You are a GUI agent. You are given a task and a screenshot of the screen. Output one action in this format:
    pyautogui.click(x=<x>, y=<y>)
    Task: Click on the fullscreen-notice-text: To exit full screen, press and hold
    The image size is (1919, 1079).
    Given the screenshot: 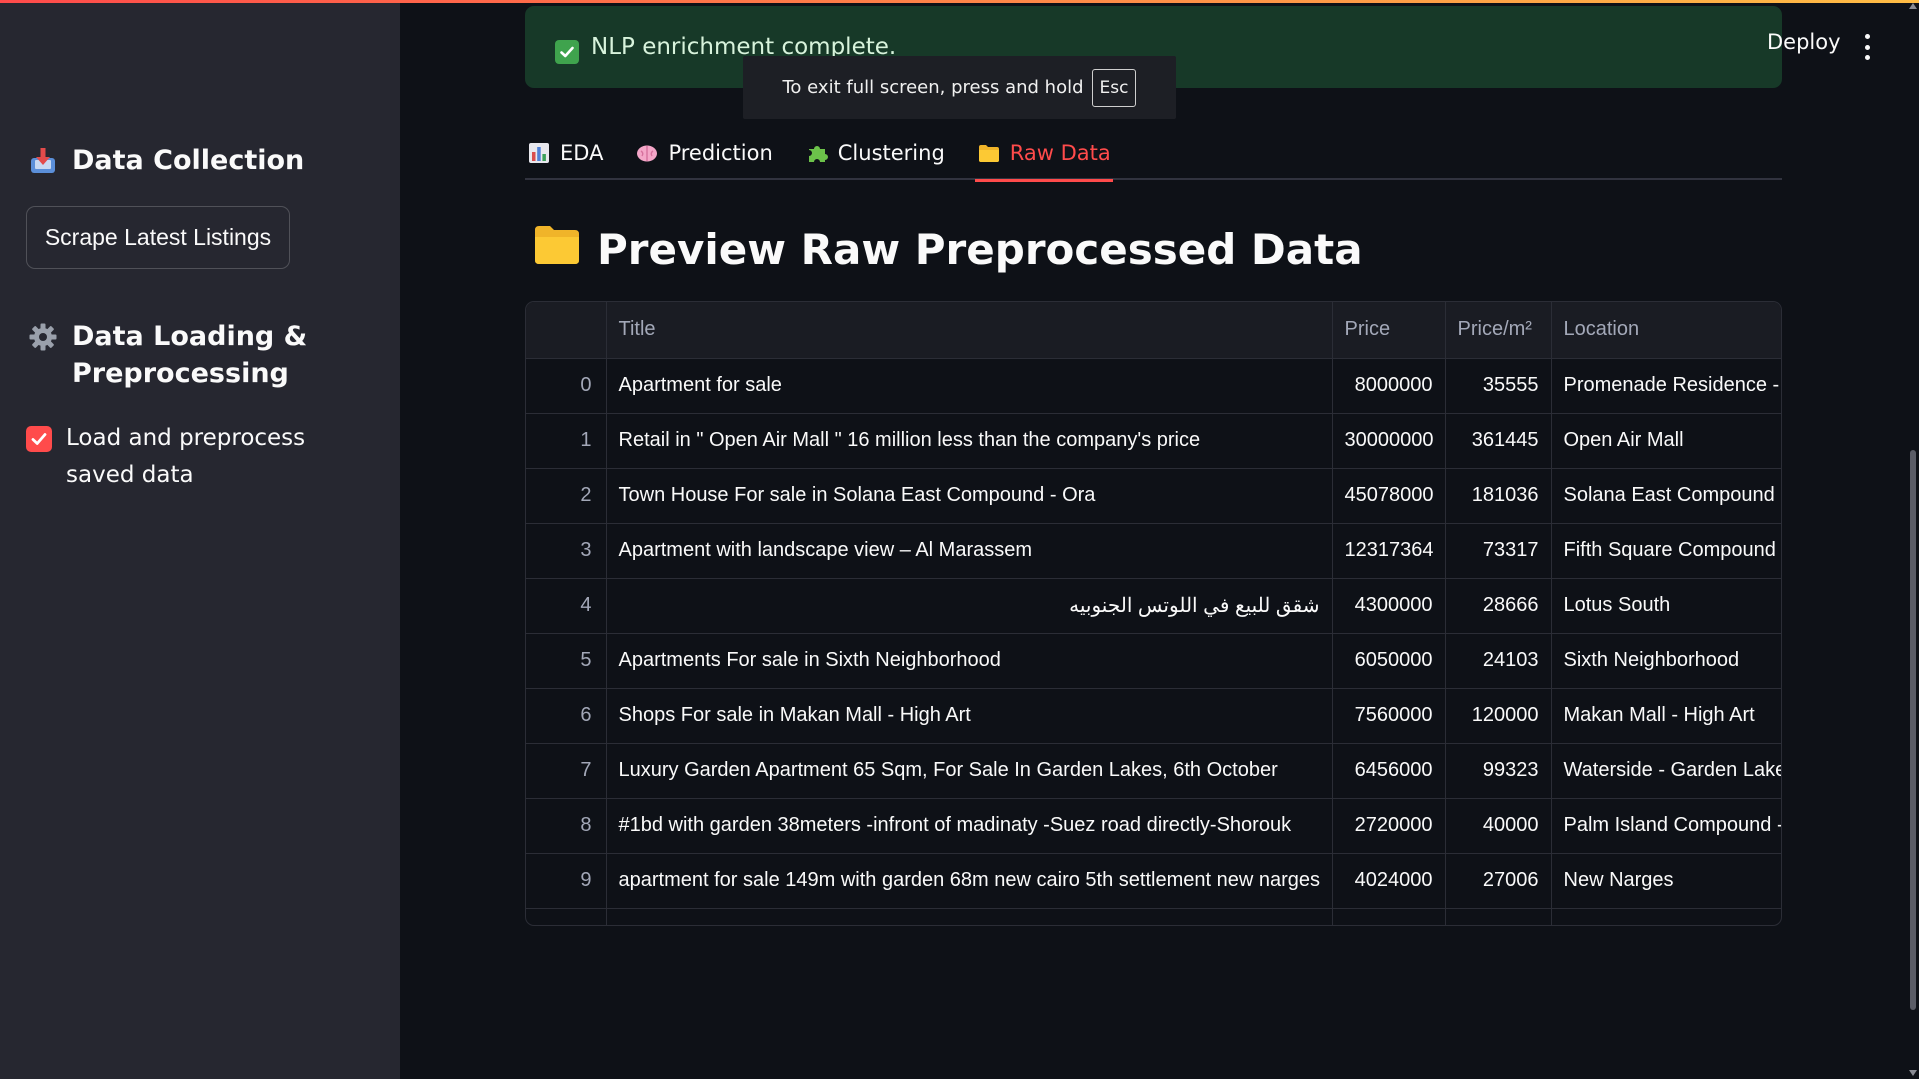 What is the action you would take?
    pyautogui.click(x=933, y=87)
    